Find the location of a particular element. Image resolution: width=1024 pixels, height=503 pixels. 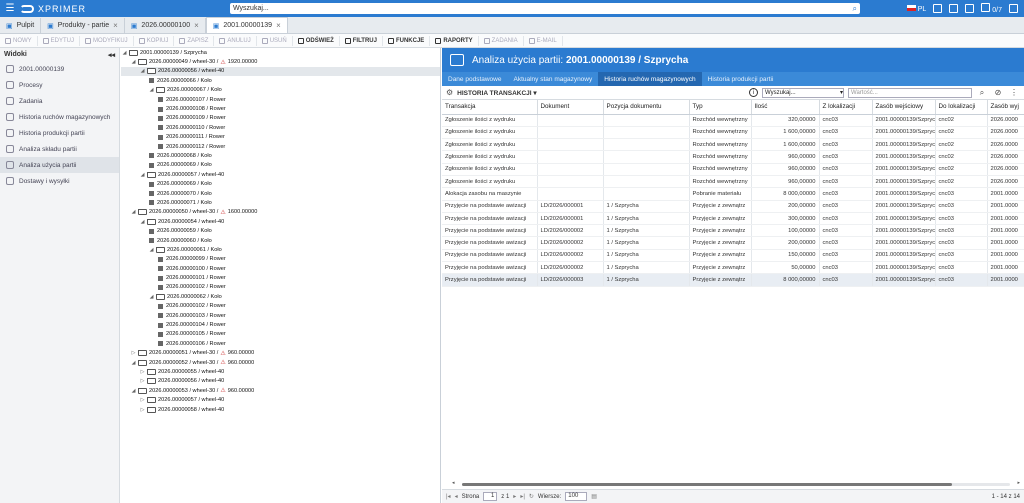

tree-node: 2026.00000112 / Rower is located at coordinates (280, 146).